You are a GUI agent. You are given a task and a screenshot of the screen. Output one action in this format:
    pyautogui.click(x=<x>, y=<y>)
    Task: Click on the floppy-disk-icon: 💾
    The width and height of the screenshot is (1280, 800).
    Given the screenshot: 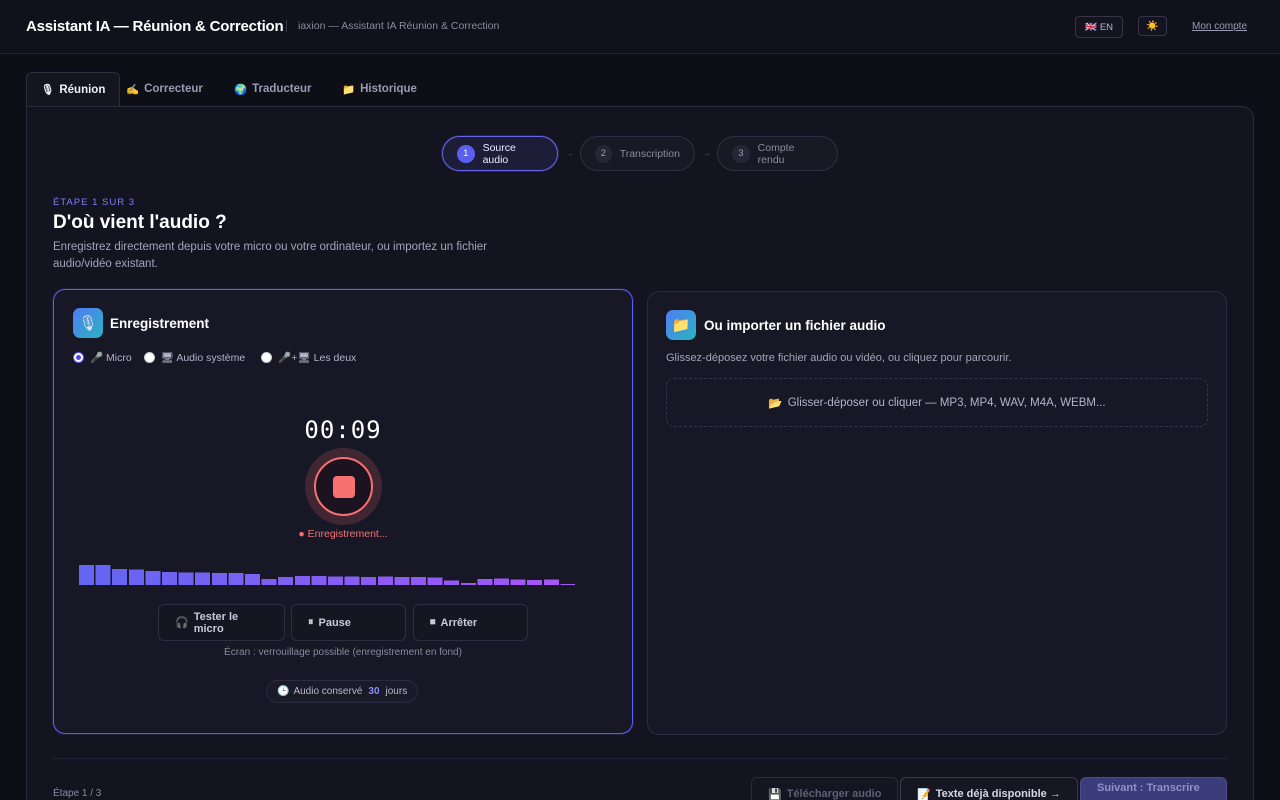 What is the action you would take?
    pyautogui.click(x=775, y=794)
    